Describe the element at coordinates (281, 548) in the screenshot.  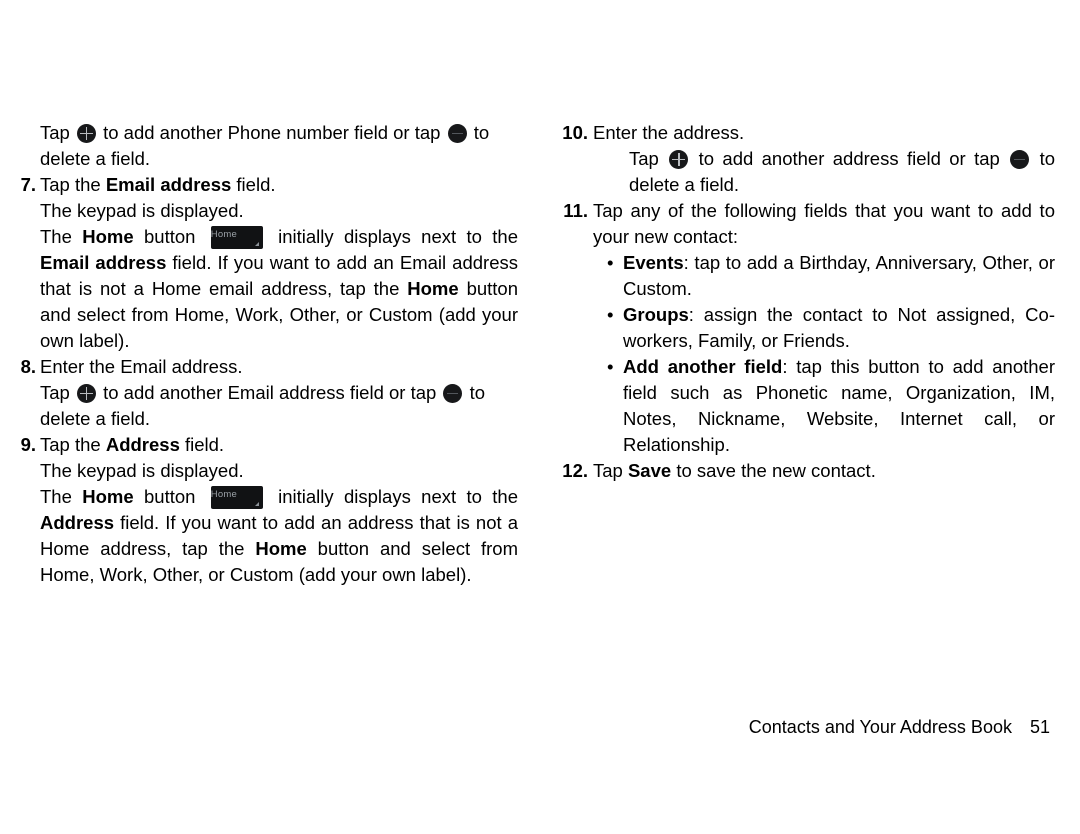
I see `step-9-home-word-2: Home` at that location.